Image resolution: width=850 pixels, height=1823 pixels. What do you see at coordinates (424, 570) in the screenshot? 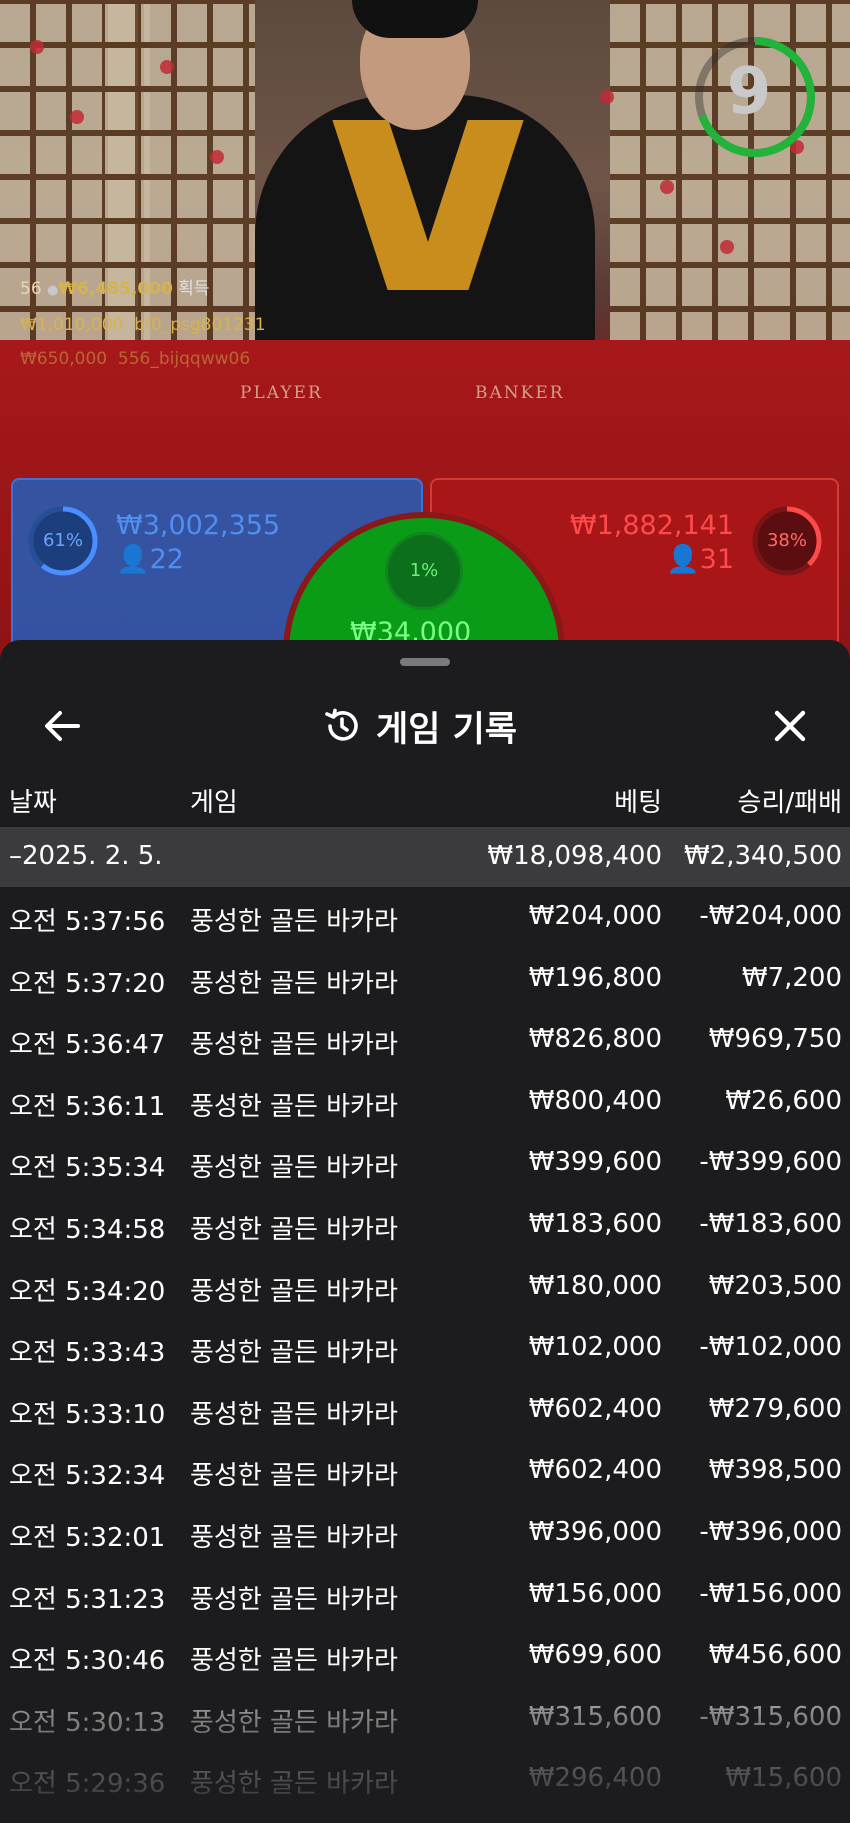
I see `tie-percent: 1%` at bounding box center [424, 570].